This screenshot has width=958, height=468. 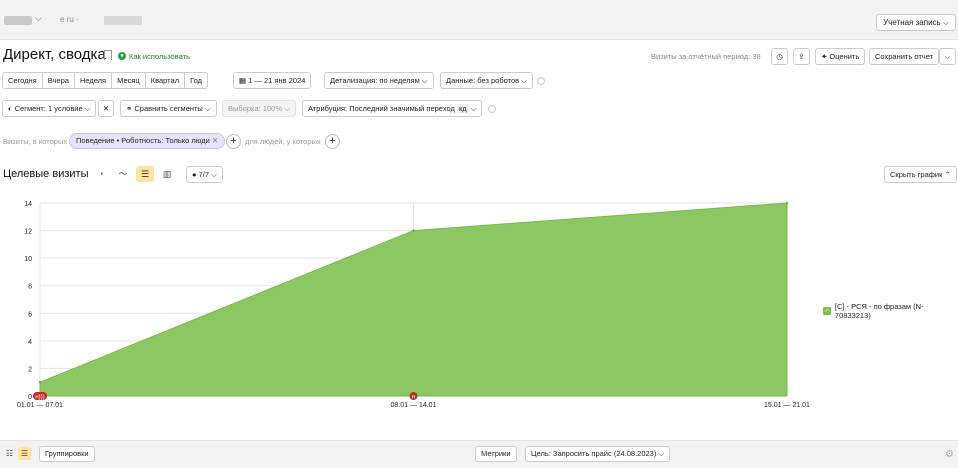 What do you see at coordinates (496, 454) in the screenshot?
I see `metrics-button: Метрики` at bounding box center [496, 454].